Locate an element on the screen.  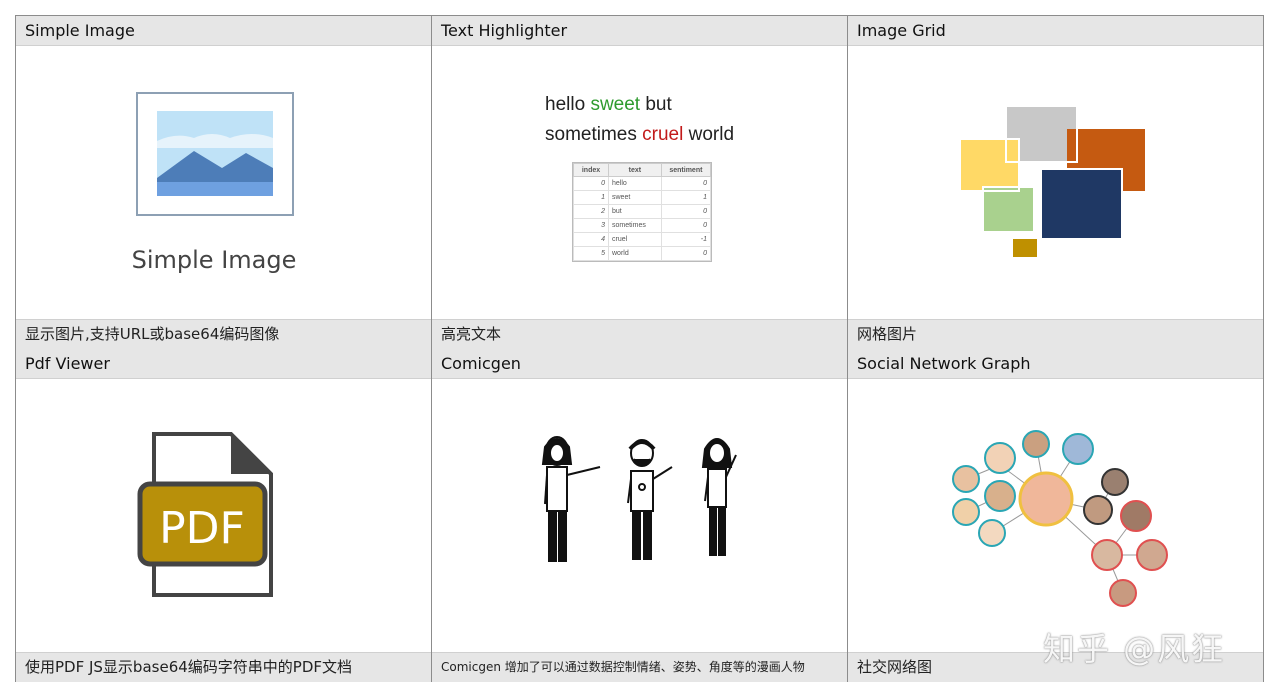
card-preview: PDF is located at coordinates (223, 515).